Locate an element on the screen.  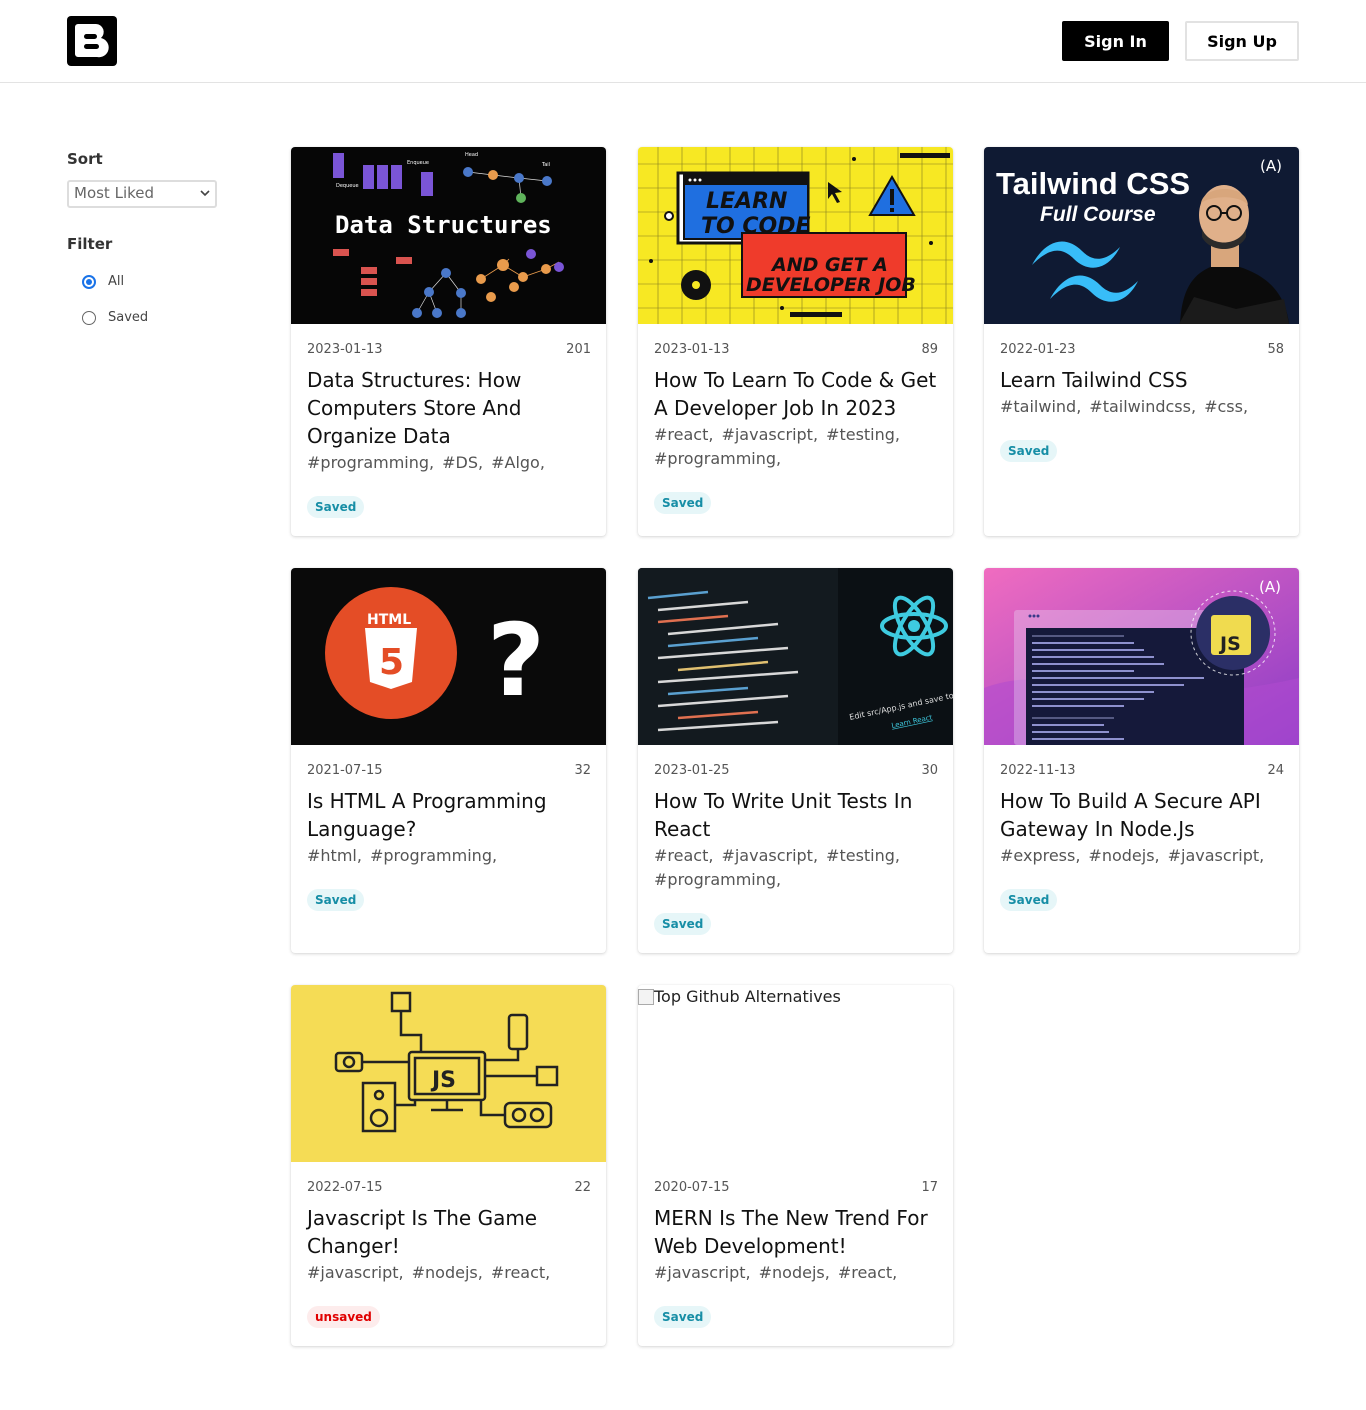
filter-option-saved: Saved is located at coordinates (115, 317).